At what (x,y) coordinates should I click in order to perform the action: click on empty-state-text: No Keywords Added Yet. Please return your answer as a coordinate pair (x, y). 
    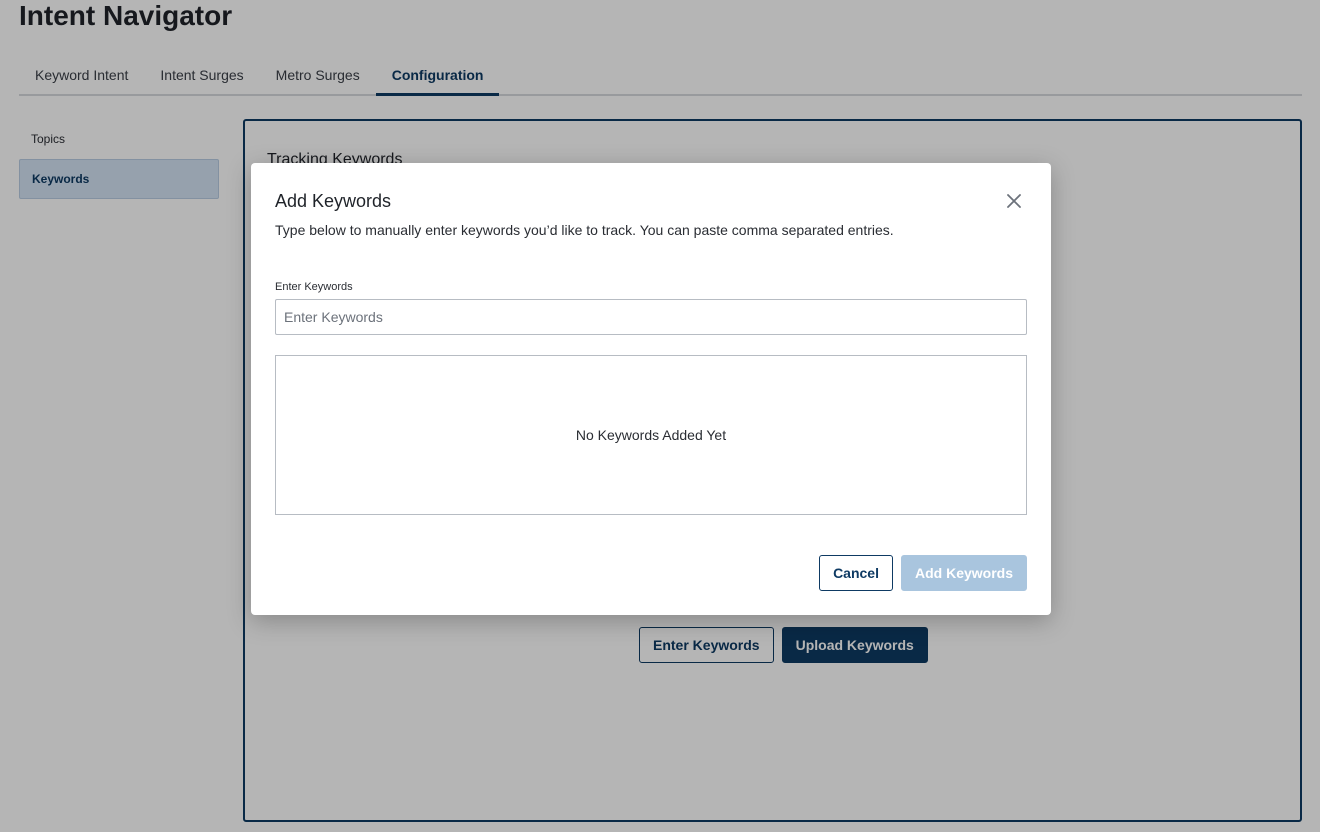
    Looking at the image, I should click on (651, 435).